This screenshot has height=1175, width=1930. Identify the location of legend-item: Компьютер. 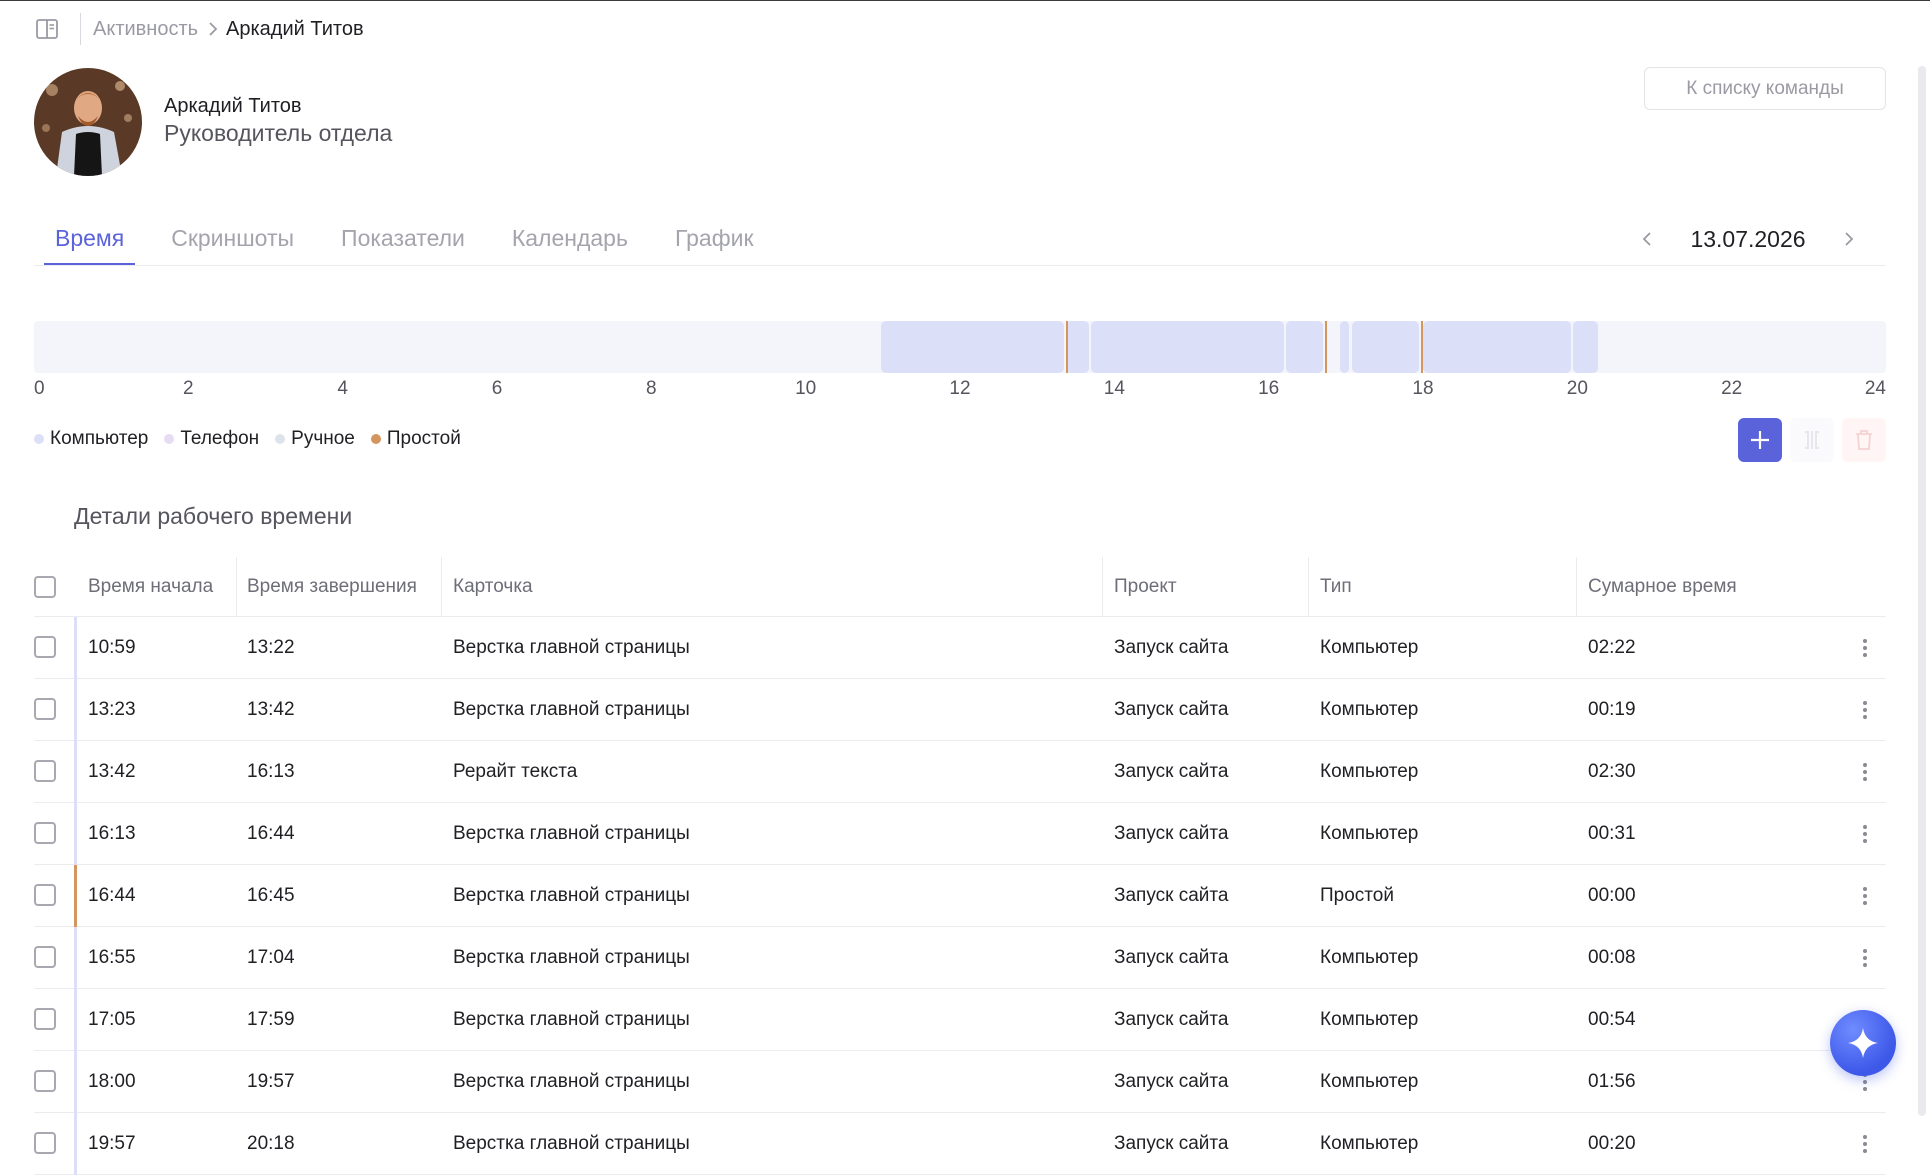
(91, 439).